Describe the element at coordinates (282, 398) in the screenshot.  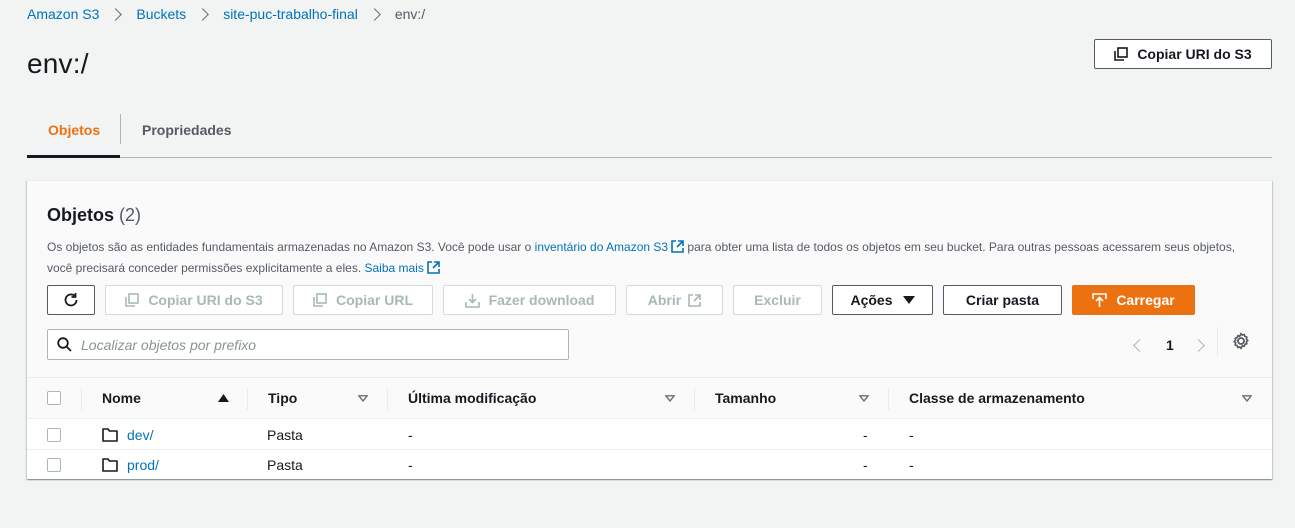
I see `column-header-type: Tipo` at that location.